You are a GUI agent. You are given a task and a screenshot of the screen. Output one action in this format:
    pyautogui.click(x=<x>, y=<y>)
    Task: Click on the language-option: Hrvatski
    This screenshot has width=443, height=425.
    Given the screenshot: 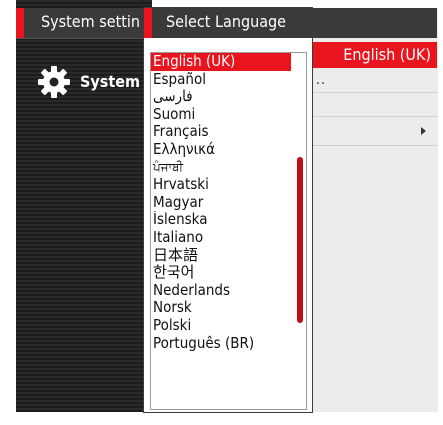 What is the action you would take?
    pyautogui.click(x=221, y=185)
    